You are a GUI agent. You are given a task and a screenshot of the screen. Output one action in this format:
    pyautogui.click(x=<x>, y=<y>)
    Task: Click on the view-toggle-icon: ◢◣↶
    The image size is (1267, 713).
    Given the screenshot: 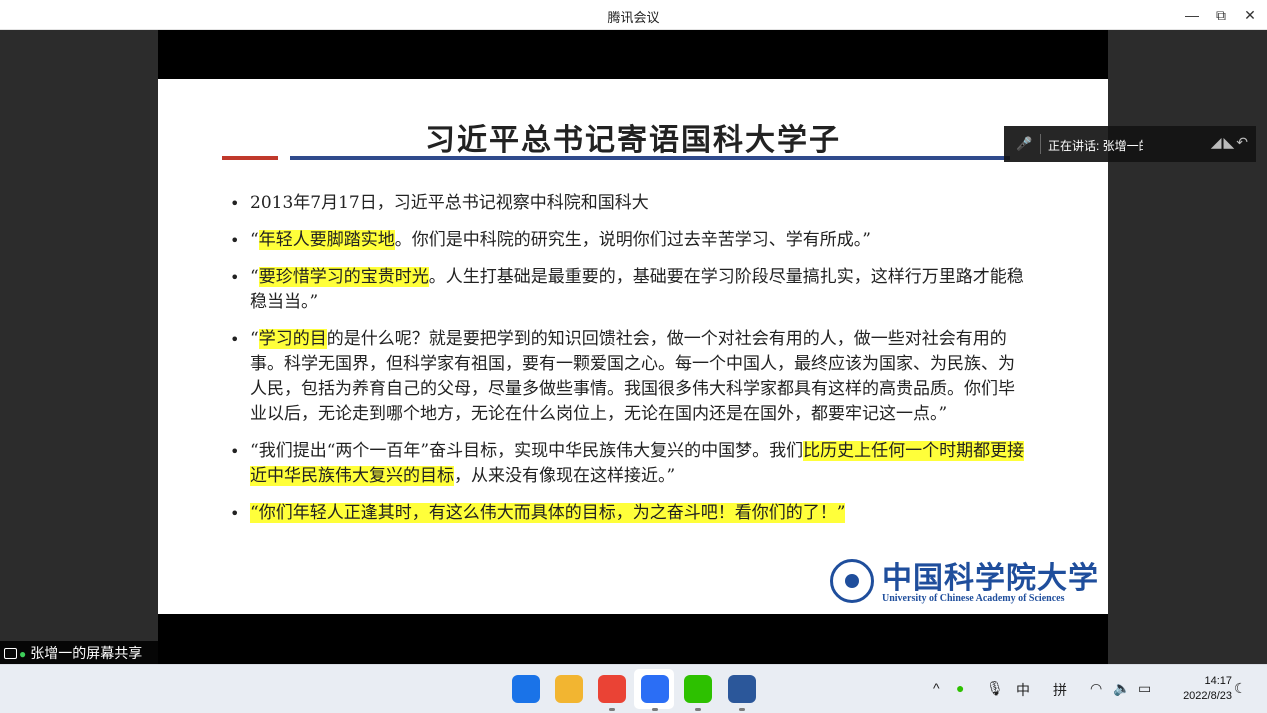 What is the action you would take?
    pyautogui.click(x=1230, y=142)
    